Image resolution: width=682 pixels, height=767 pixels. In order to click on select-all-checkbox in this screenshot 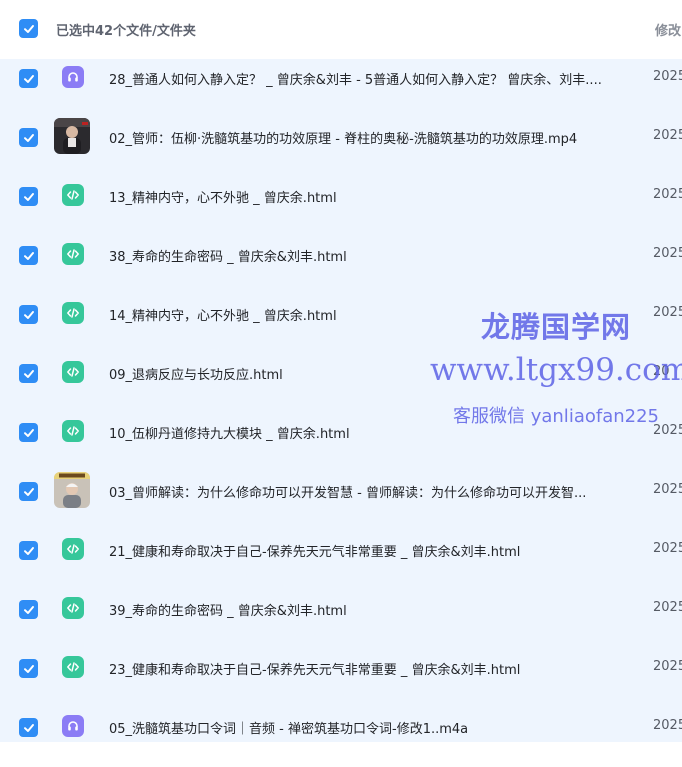, I will do `click(28, 28)`.